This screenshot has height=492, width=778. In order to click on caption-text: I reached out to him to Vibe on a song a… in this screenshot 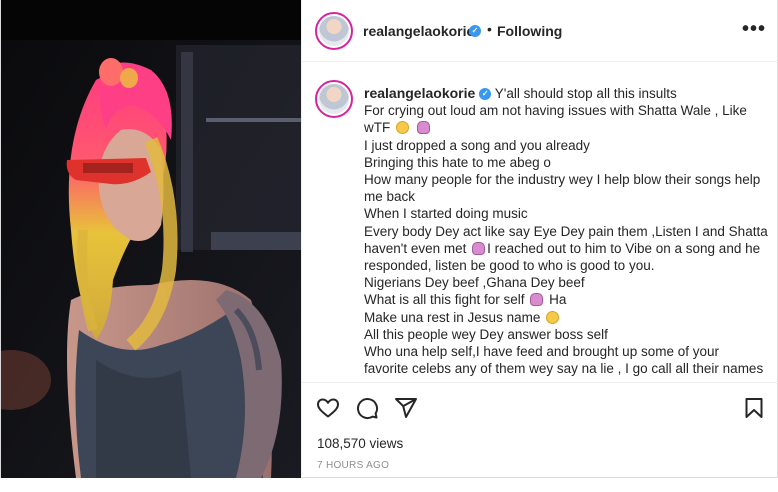, I will do `click(624, 248)`.